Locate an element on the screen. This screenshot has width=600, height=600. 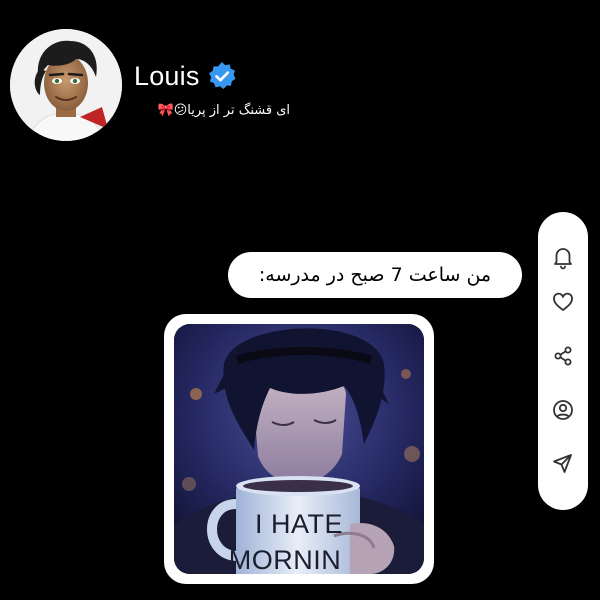
profile-name-row: Louis is located at coordinates (186, 76).